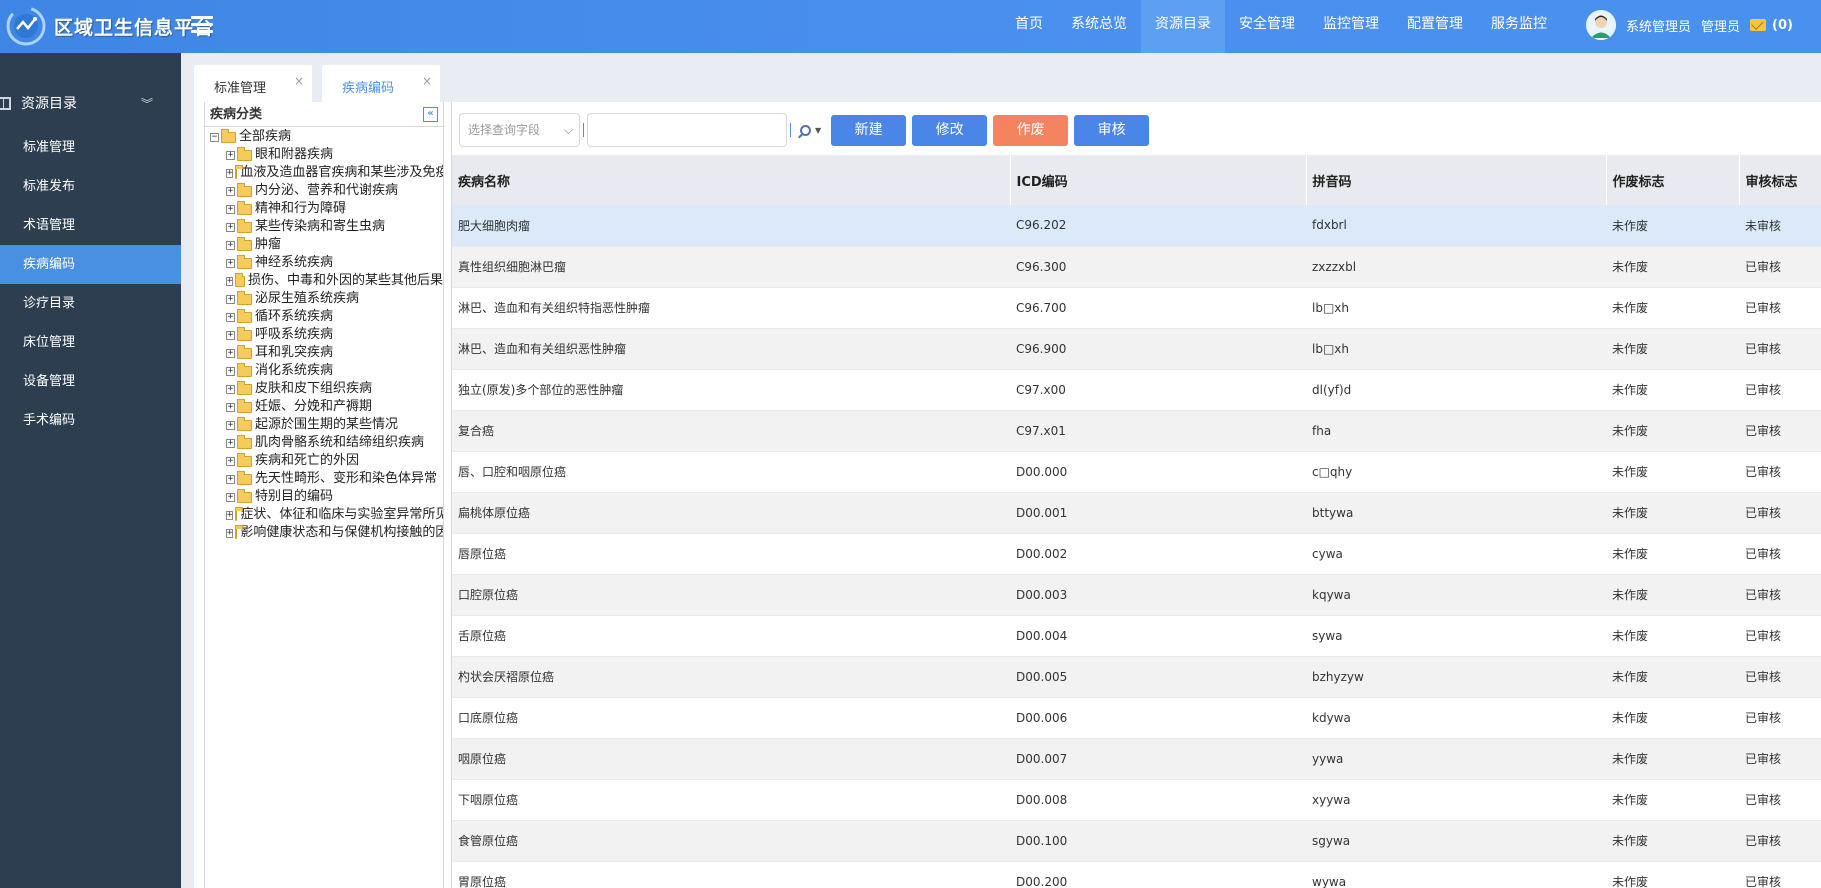 This screenshot has width=1821, height=888. I want to click on table-row: 口底原位癌 D00.006 kdywa 未作废 已审核, so click(1136, 718).